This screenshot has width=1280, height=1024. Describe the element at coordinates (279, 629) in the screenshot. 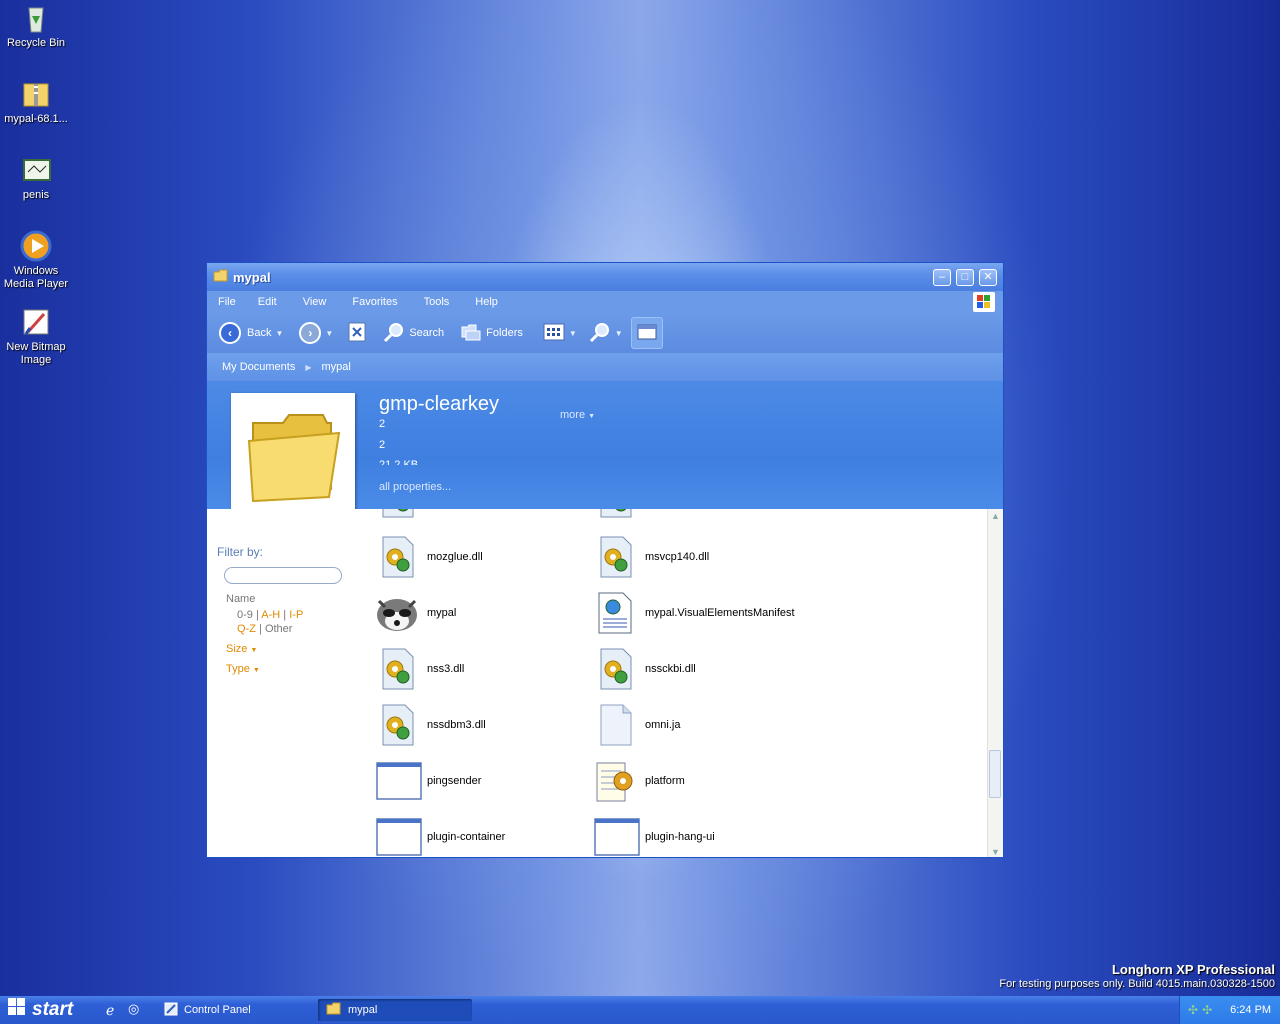

I see `filter-range-other: Other` at that location.